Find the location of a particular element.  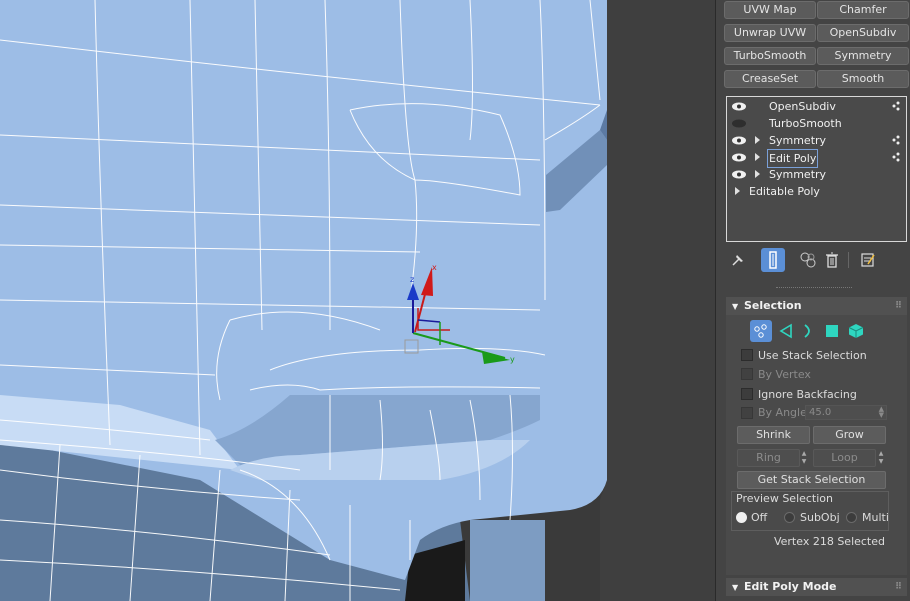

eye-off-icon is located at coordinates (739, 123).